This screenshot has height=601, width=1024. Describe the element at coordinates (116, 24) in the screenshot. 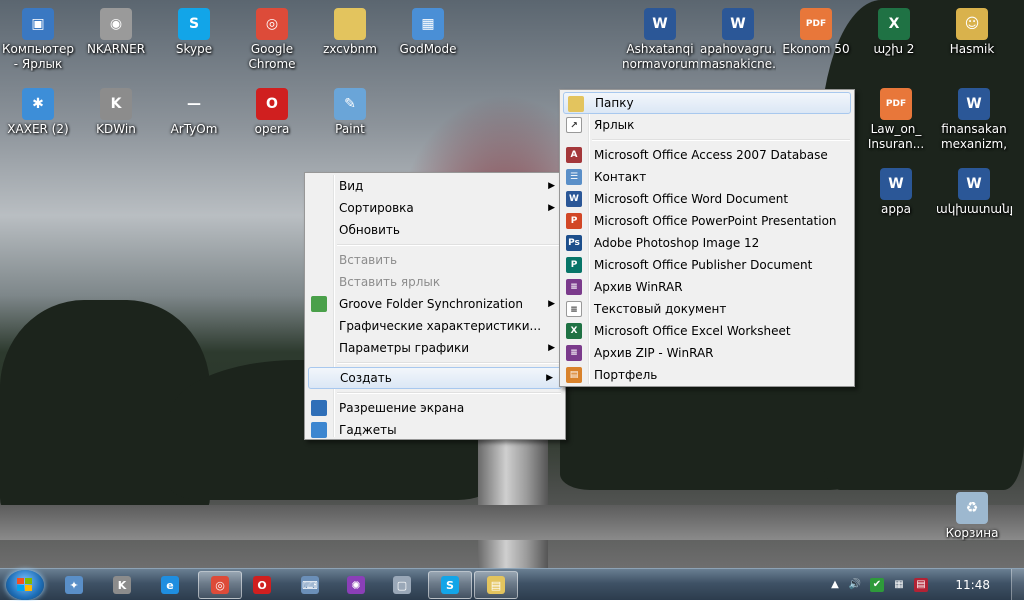

I see `camera-icon: ◉` at that location.